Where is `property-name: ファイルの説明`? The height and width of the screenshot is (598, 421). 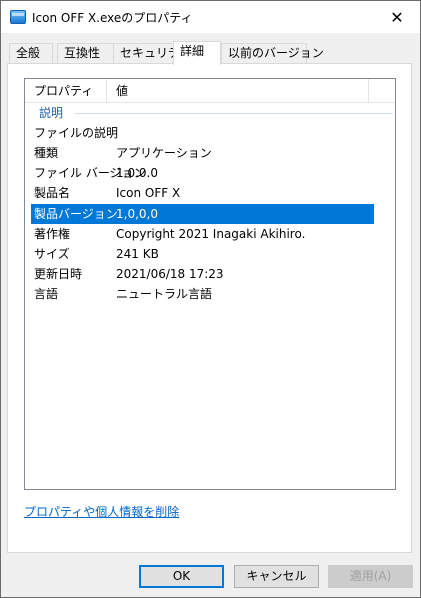
property-name: ファイルの説明 is located at coordinates (76, 133).